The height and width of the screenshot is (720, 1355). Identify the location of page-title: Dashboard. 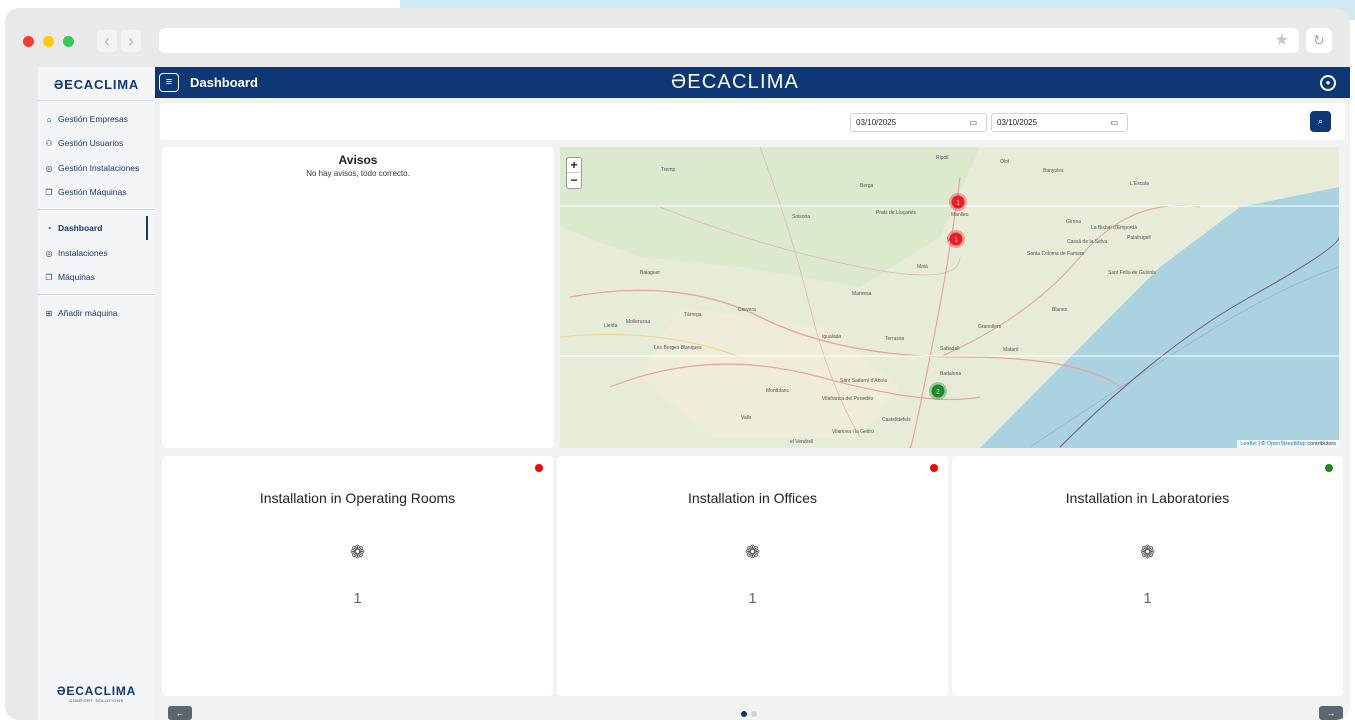
(224, 82).